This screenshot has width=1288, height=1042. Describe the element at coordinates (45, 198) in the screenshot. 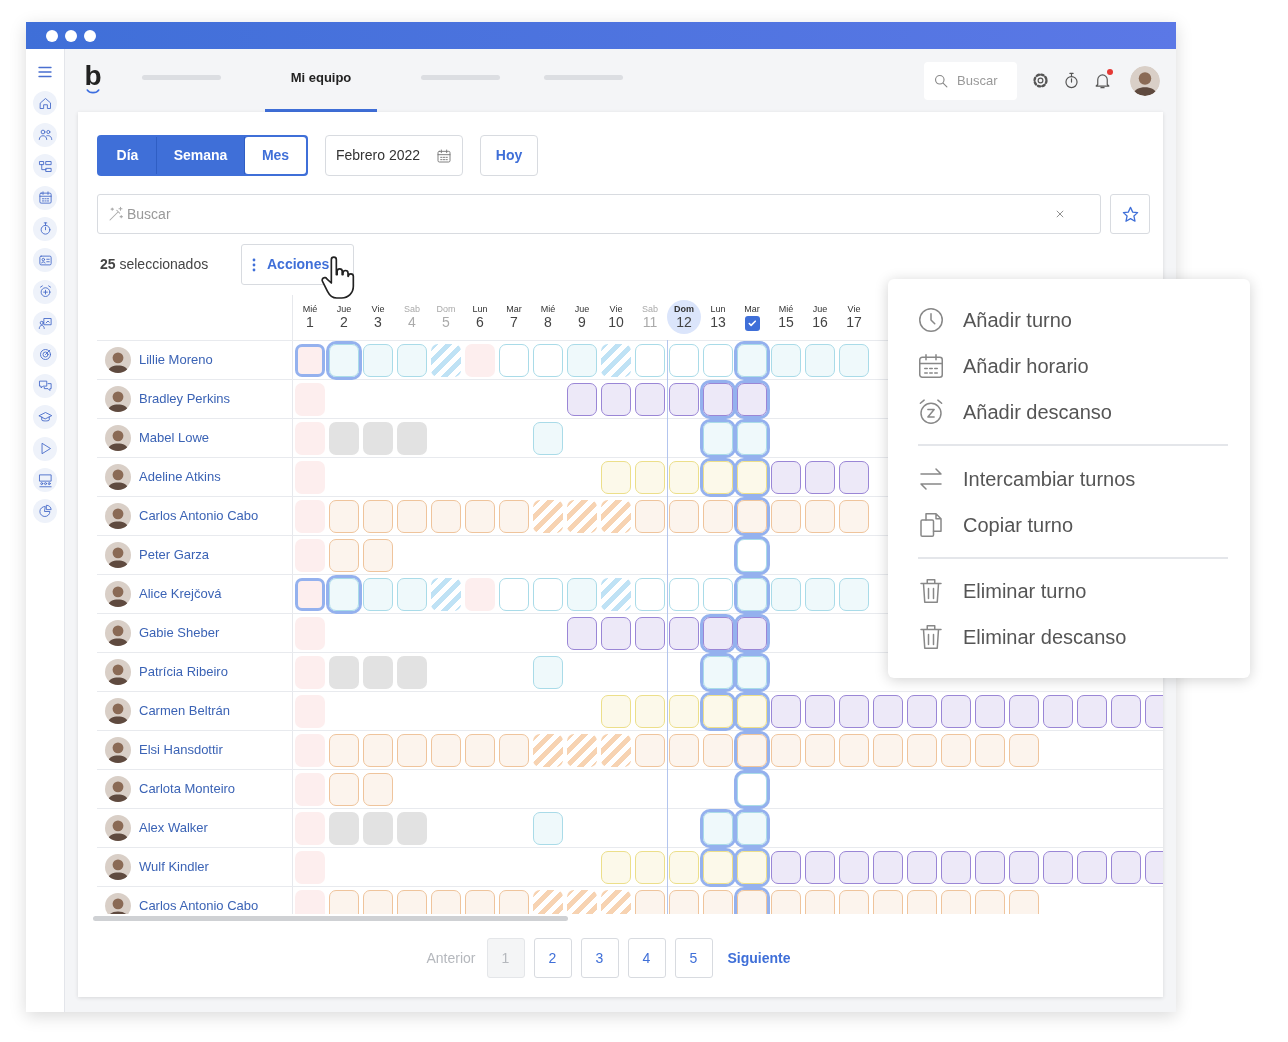

I see `calendar-icon` at that location.